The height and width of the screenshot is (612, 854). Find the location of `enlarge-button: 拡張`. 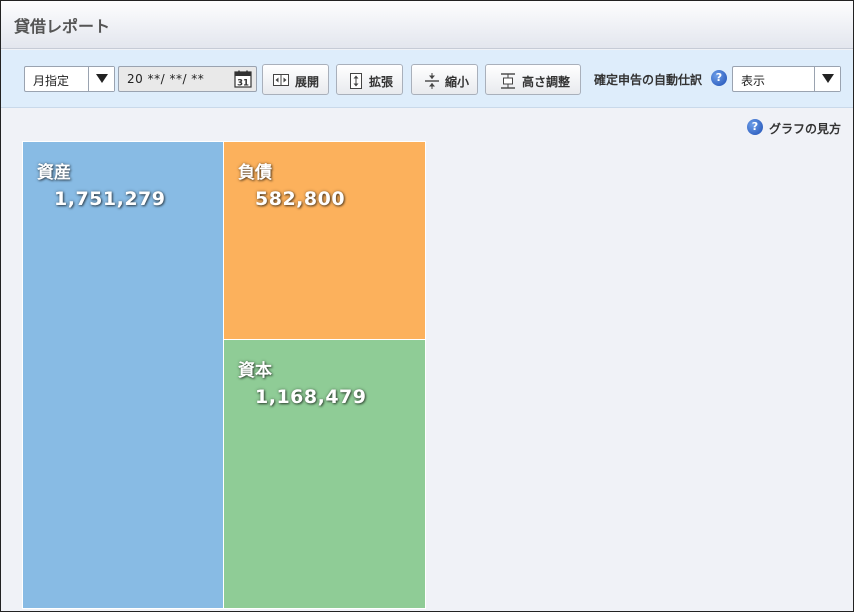

enlarge-button: 拡張 is located at coordinates (369, 79).